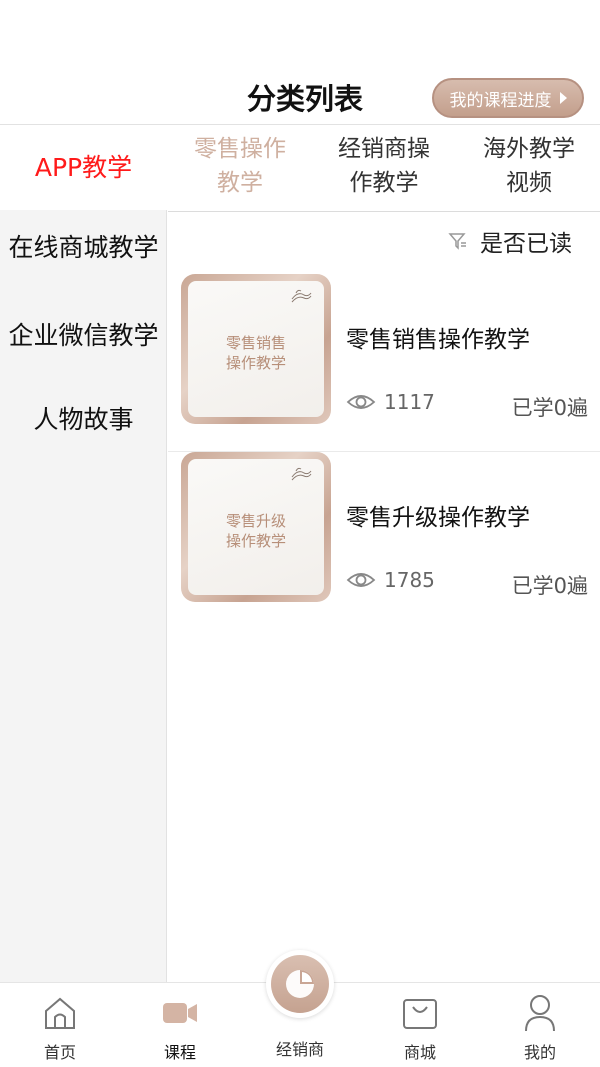  Describe the element at coordinates (180, 1028) in the screenshot. I see `nav-courses: 课程` at that location.